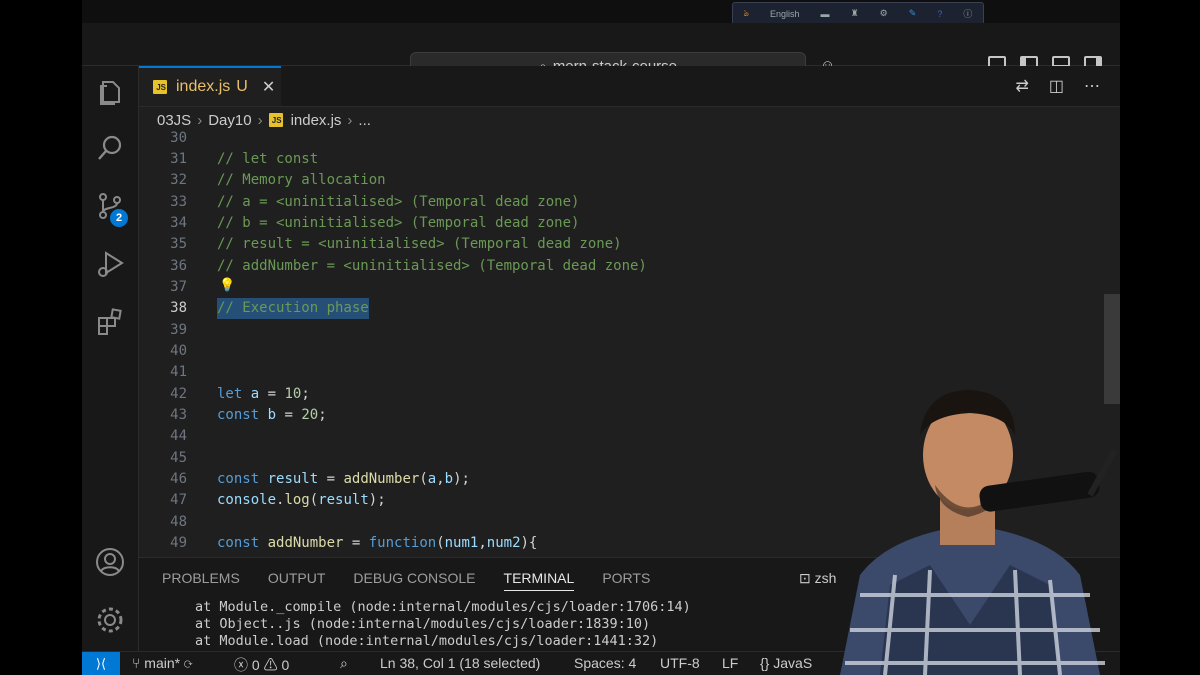  I want to click on black-border, so click(1160, 337).